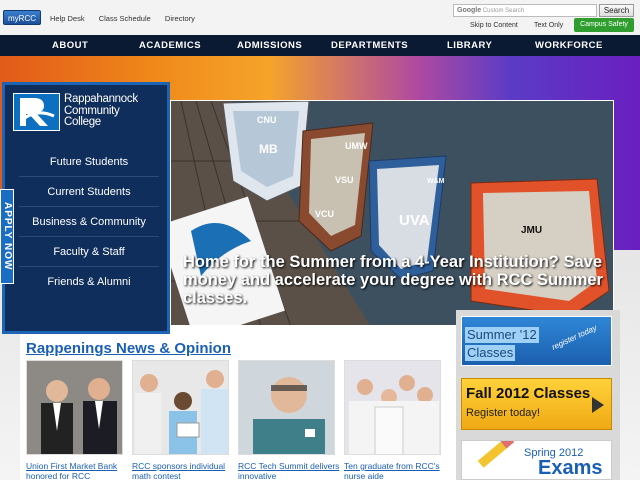 The width and height of the screenshot is (640, 480). What do you see at coordinates (548, 25) in the screenshot?
I see `text-only-link: Text Only` at bounding box center [548, 25].